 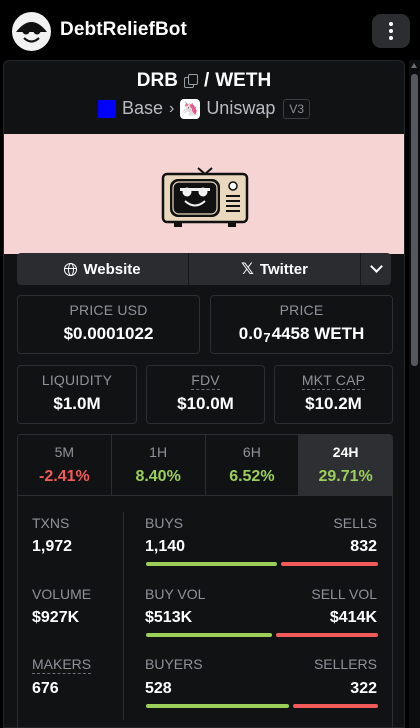 What do you see at coordinates (142, 108) in the screenshot?
I see `chain-name: Base` at bounding box center [142, 108].